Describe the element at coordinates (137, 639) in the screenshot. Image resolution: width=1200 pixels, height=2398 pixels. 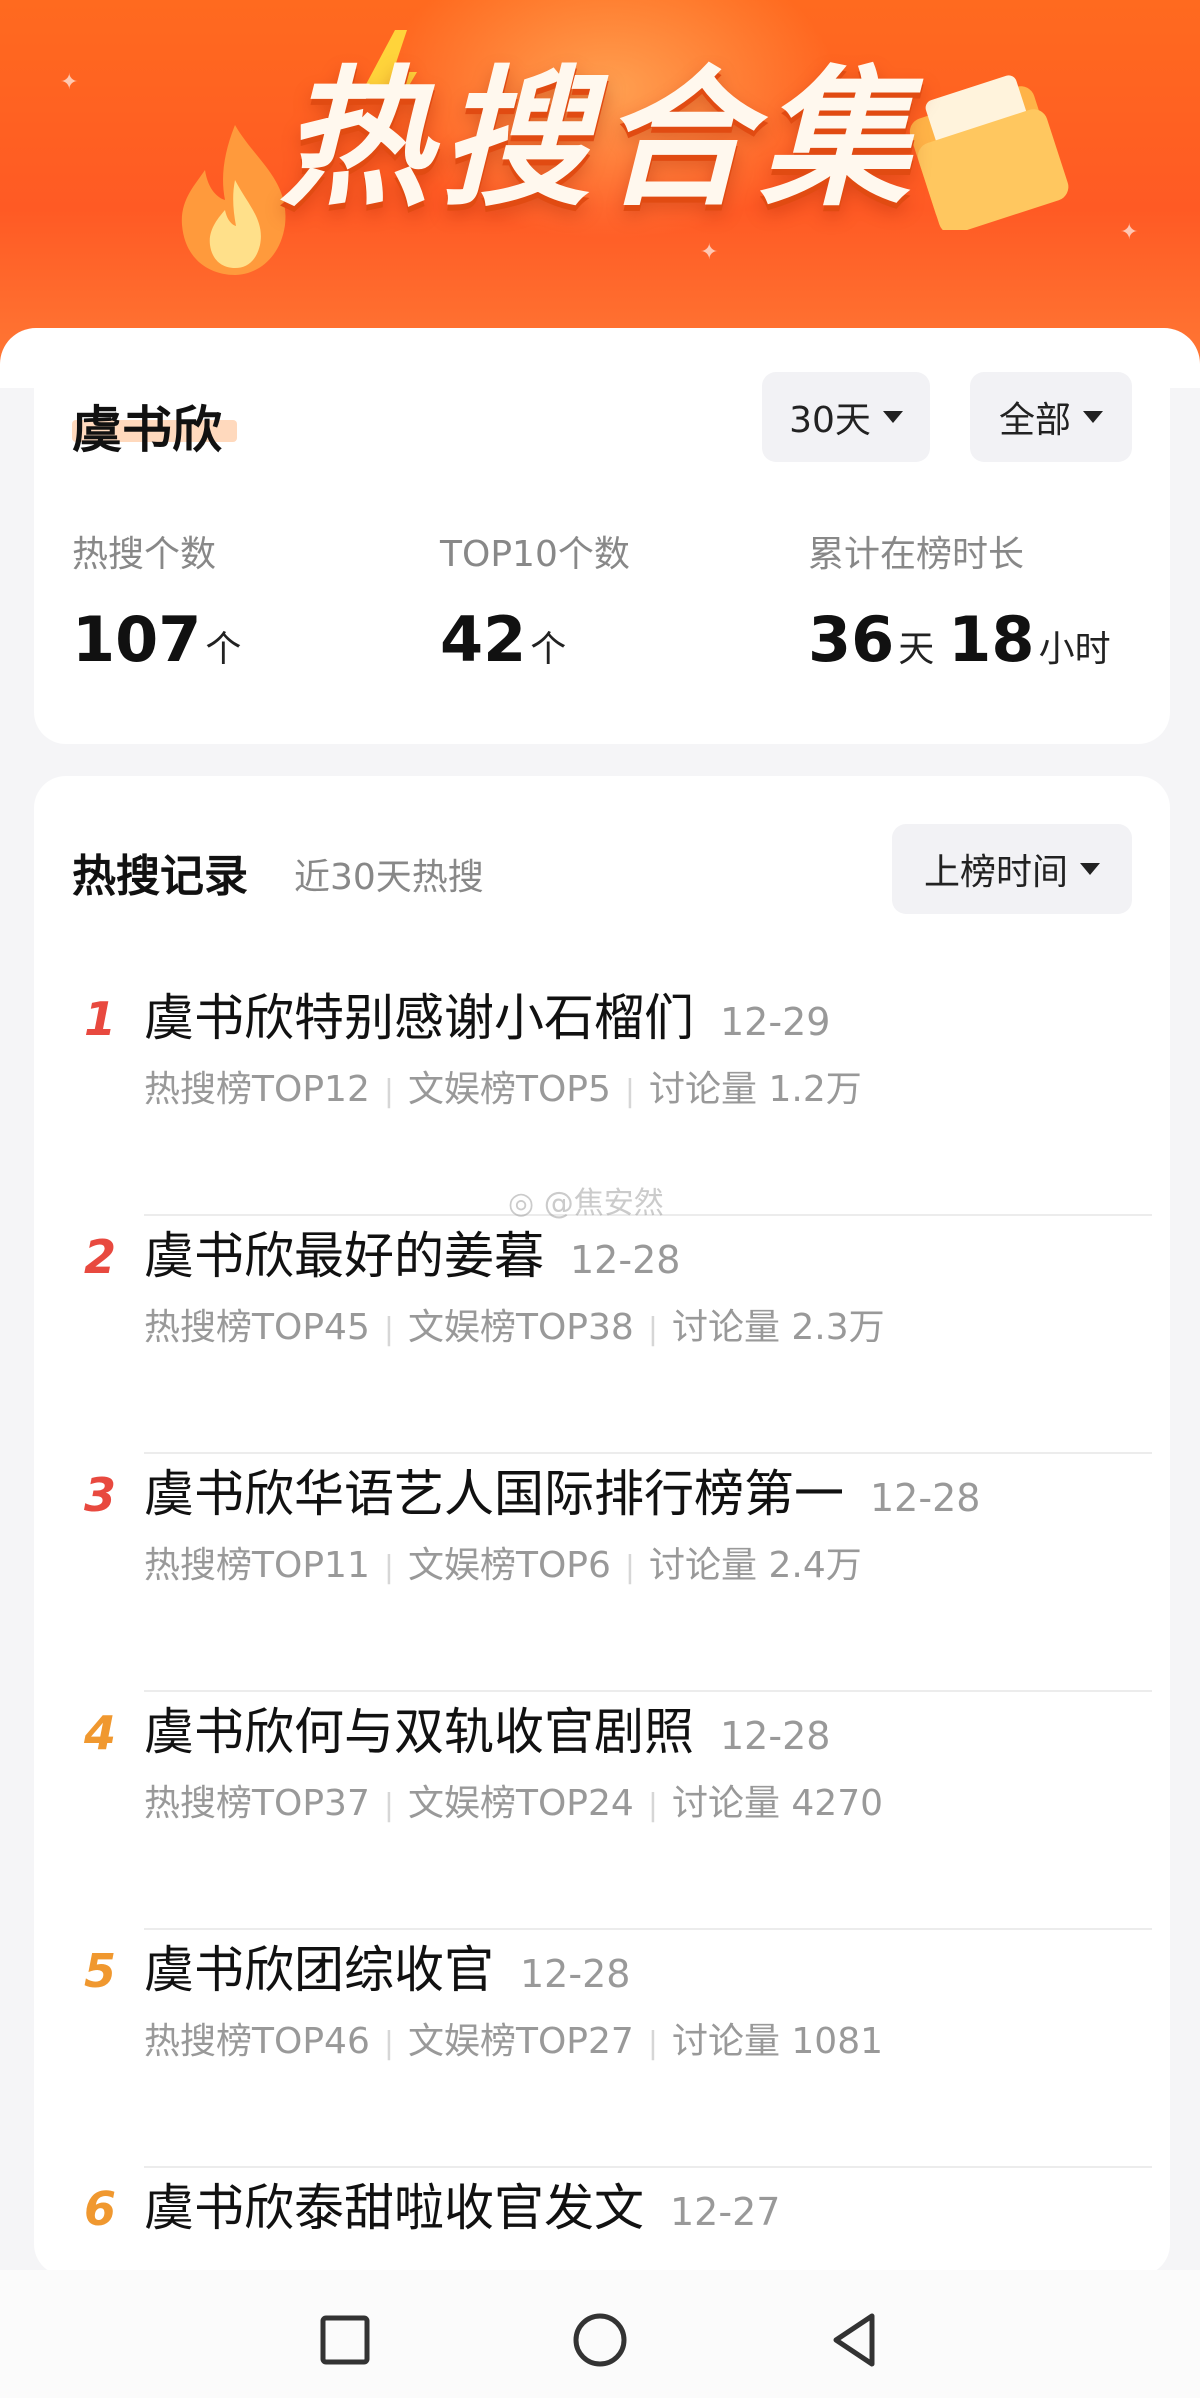
I see `stat-number: 107` at that location.